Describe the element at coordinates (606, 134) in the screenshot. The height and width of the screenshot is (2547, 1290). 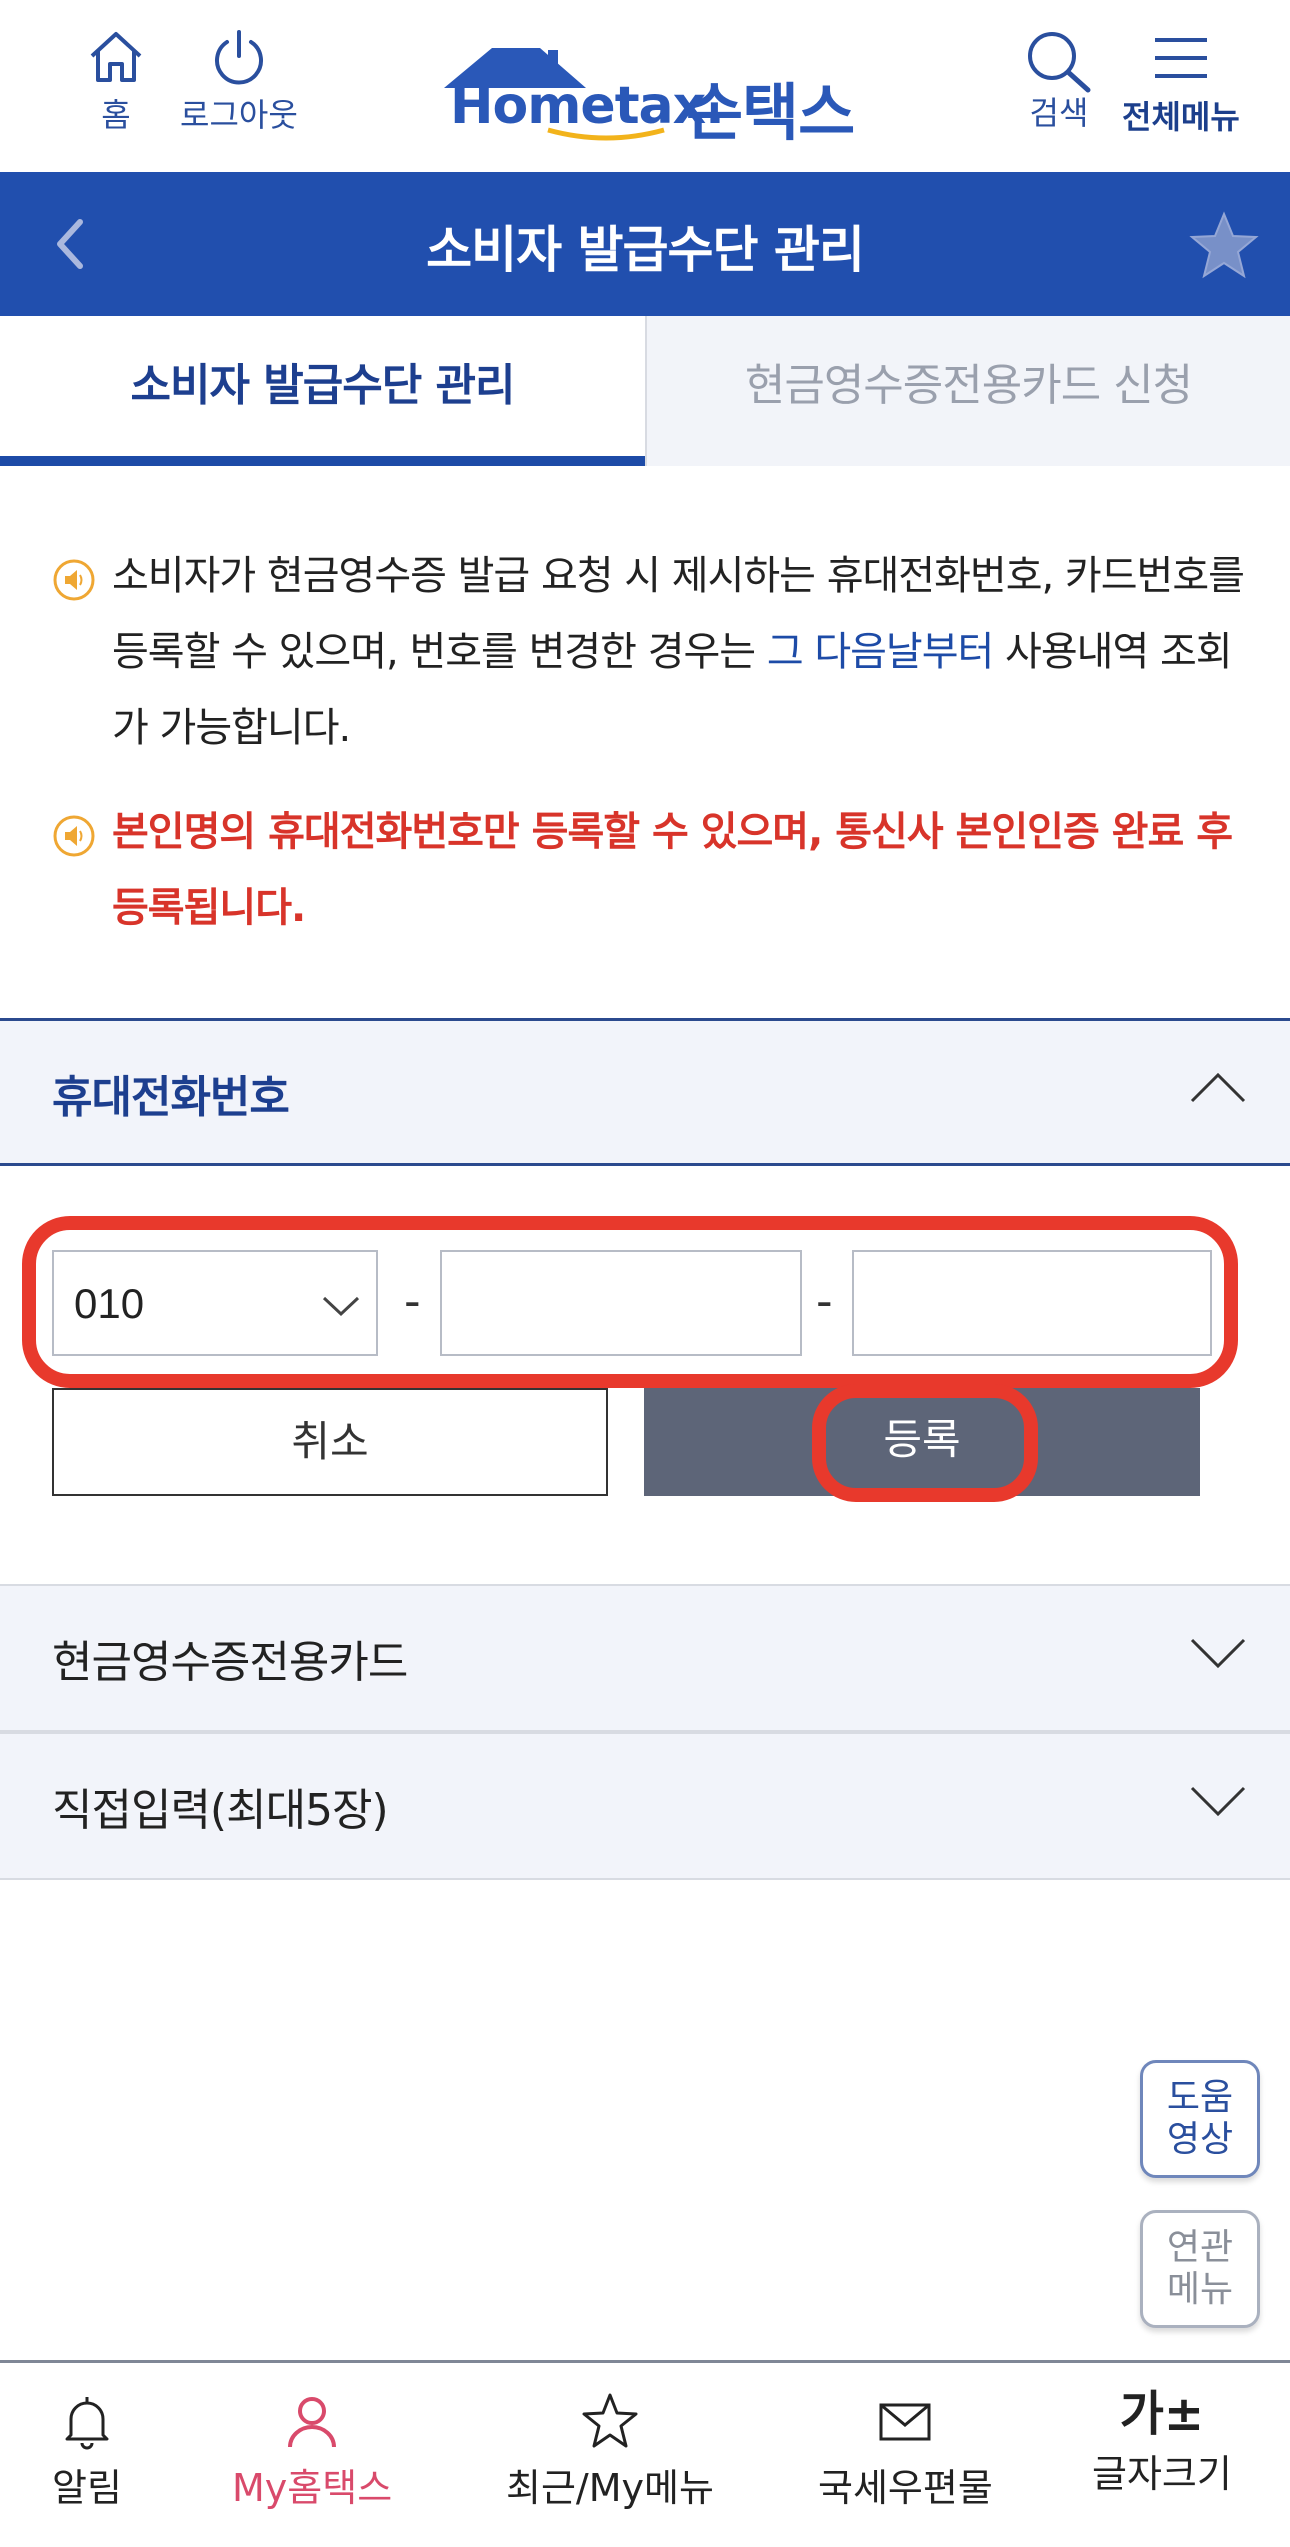
I see `logo-swoosh-icon` at that location.